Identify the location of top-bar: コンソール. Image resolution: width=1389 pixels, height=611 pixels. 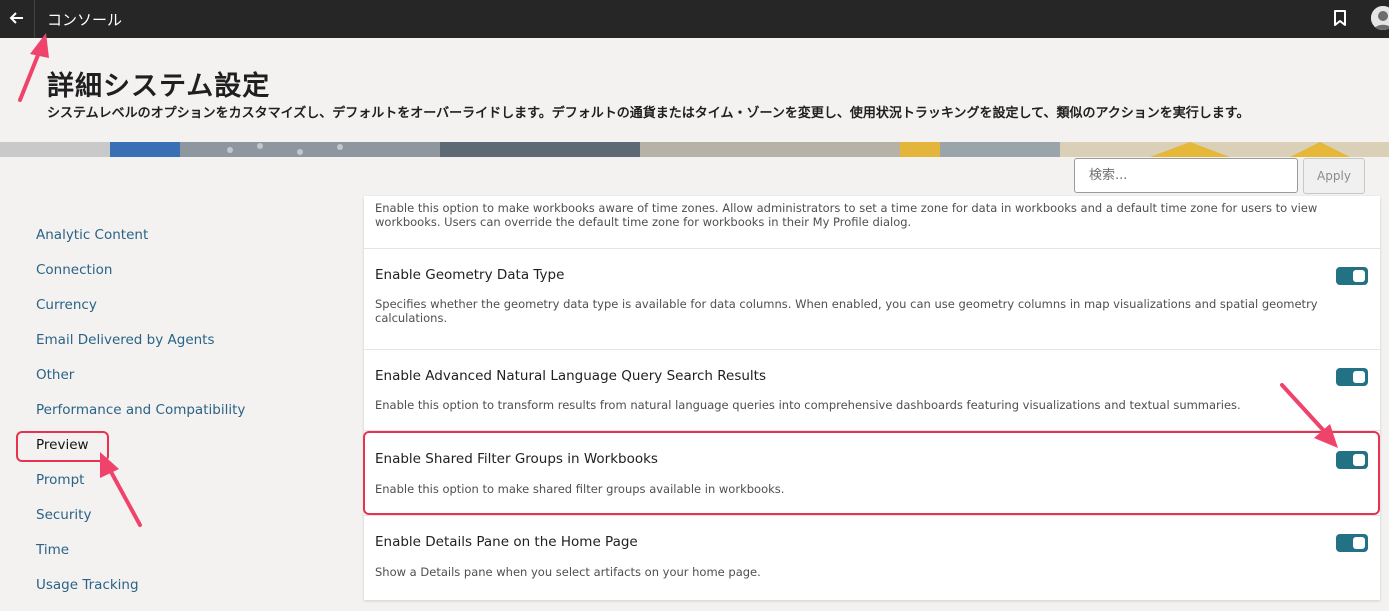
(694, 19).